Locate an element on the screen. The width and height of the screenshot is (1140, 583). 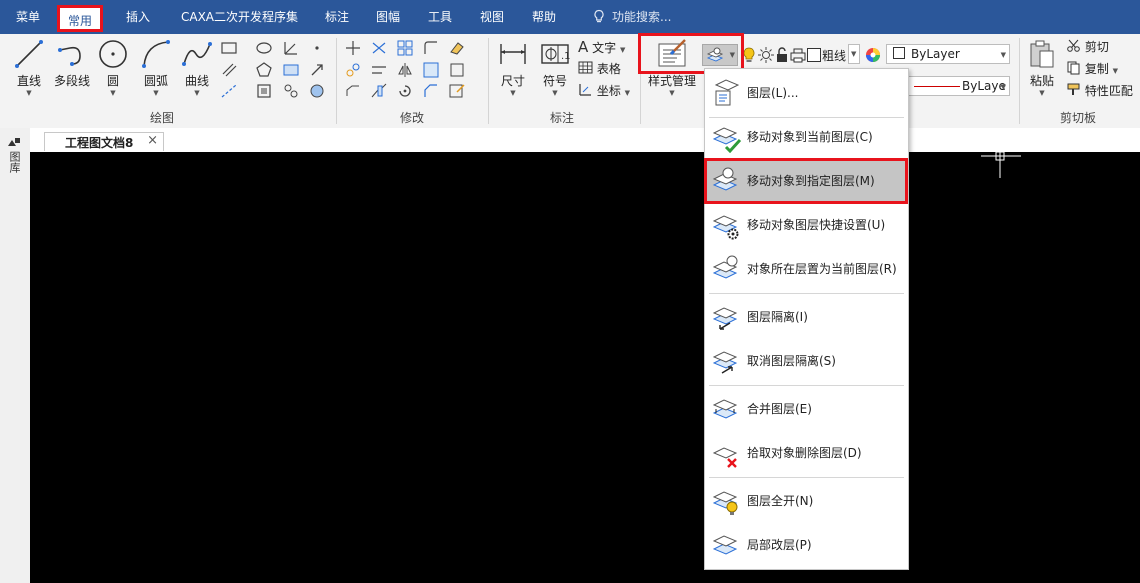
arc-icon is located at coordinates (156, 54).